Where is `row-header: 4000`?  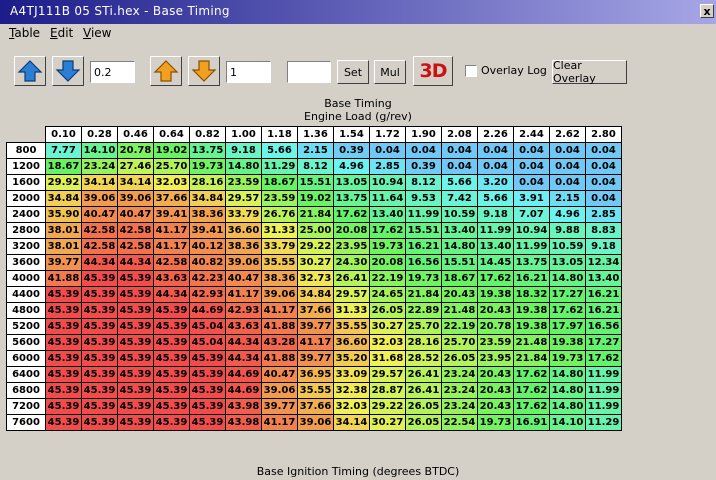
row-header: 4000 is located at coordinates (26, 278).